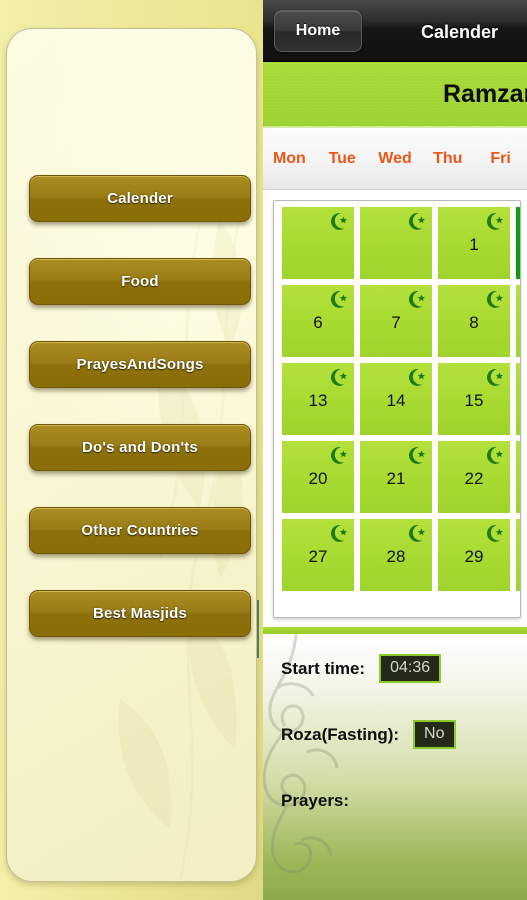  I want to click on calendar-day-cell: 14, so click(396, 399).